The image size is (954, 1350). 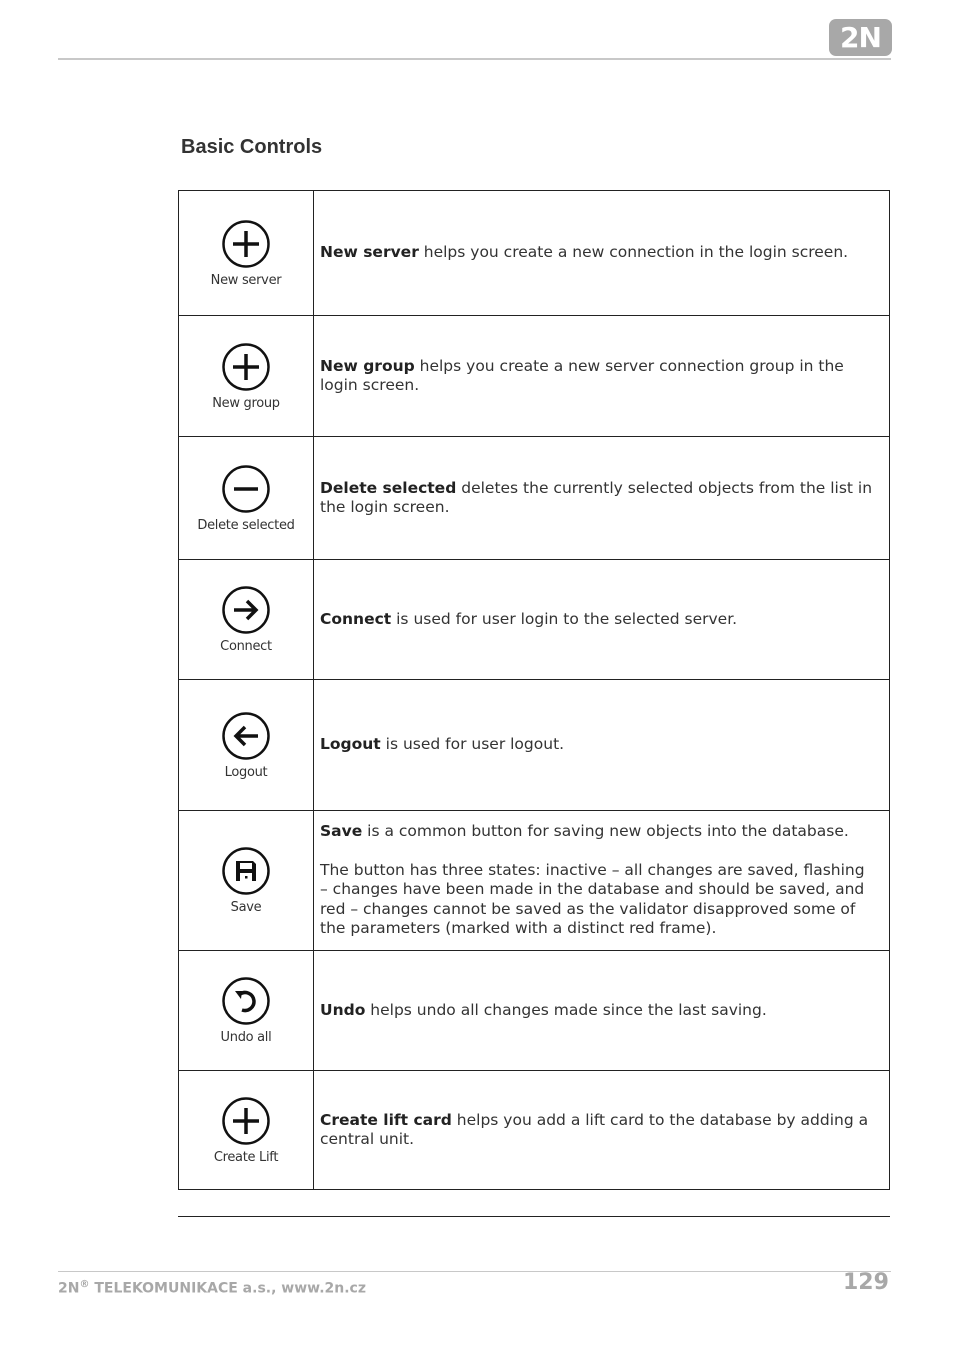 I want to click on company-prefix: 2N, so click(x=69, y=1288).